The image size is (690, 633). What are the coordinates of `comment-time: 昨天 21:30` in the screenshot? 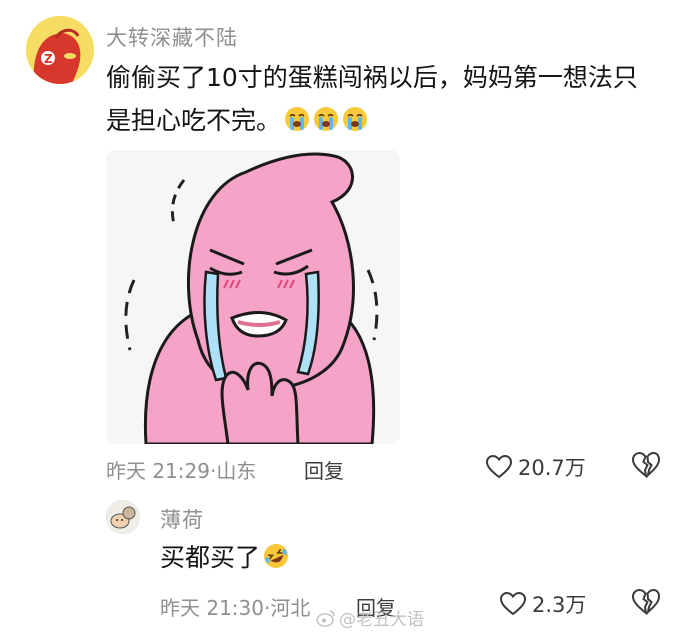 It's located at (212, 608).